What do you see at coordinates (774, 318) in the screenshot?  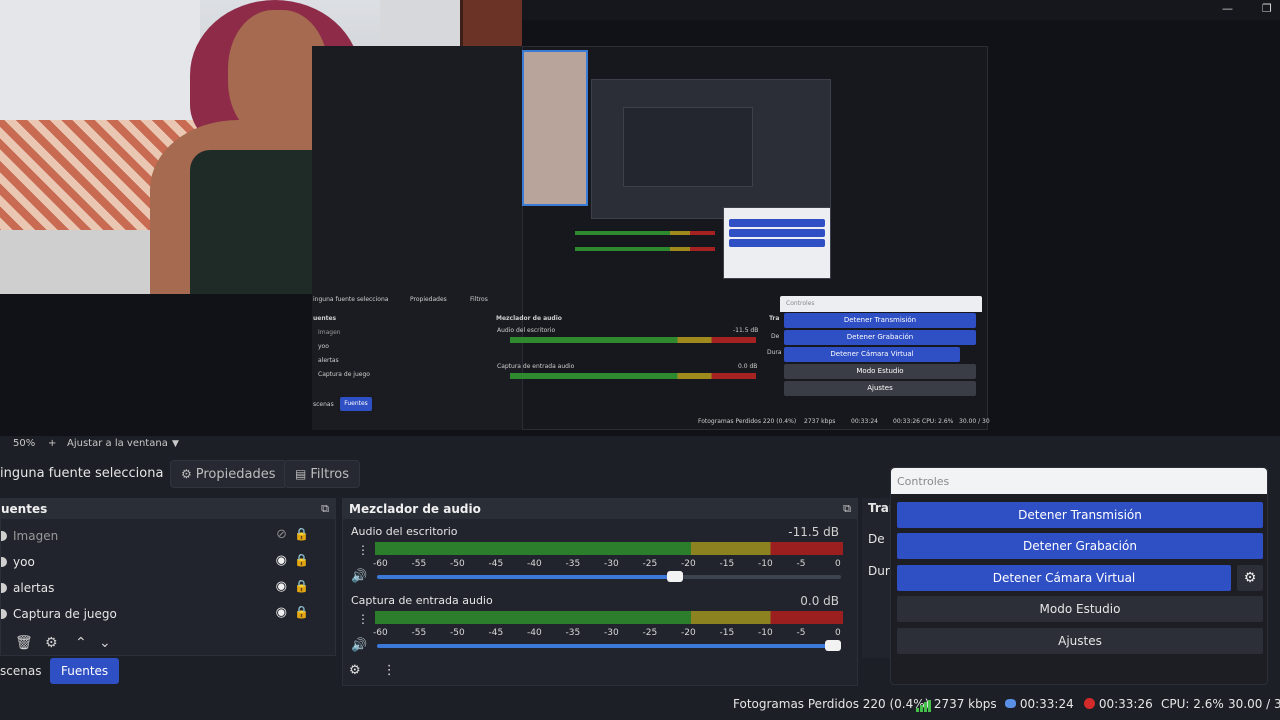 I see `nested-trans: Tra` at bounding box center [774, 318].